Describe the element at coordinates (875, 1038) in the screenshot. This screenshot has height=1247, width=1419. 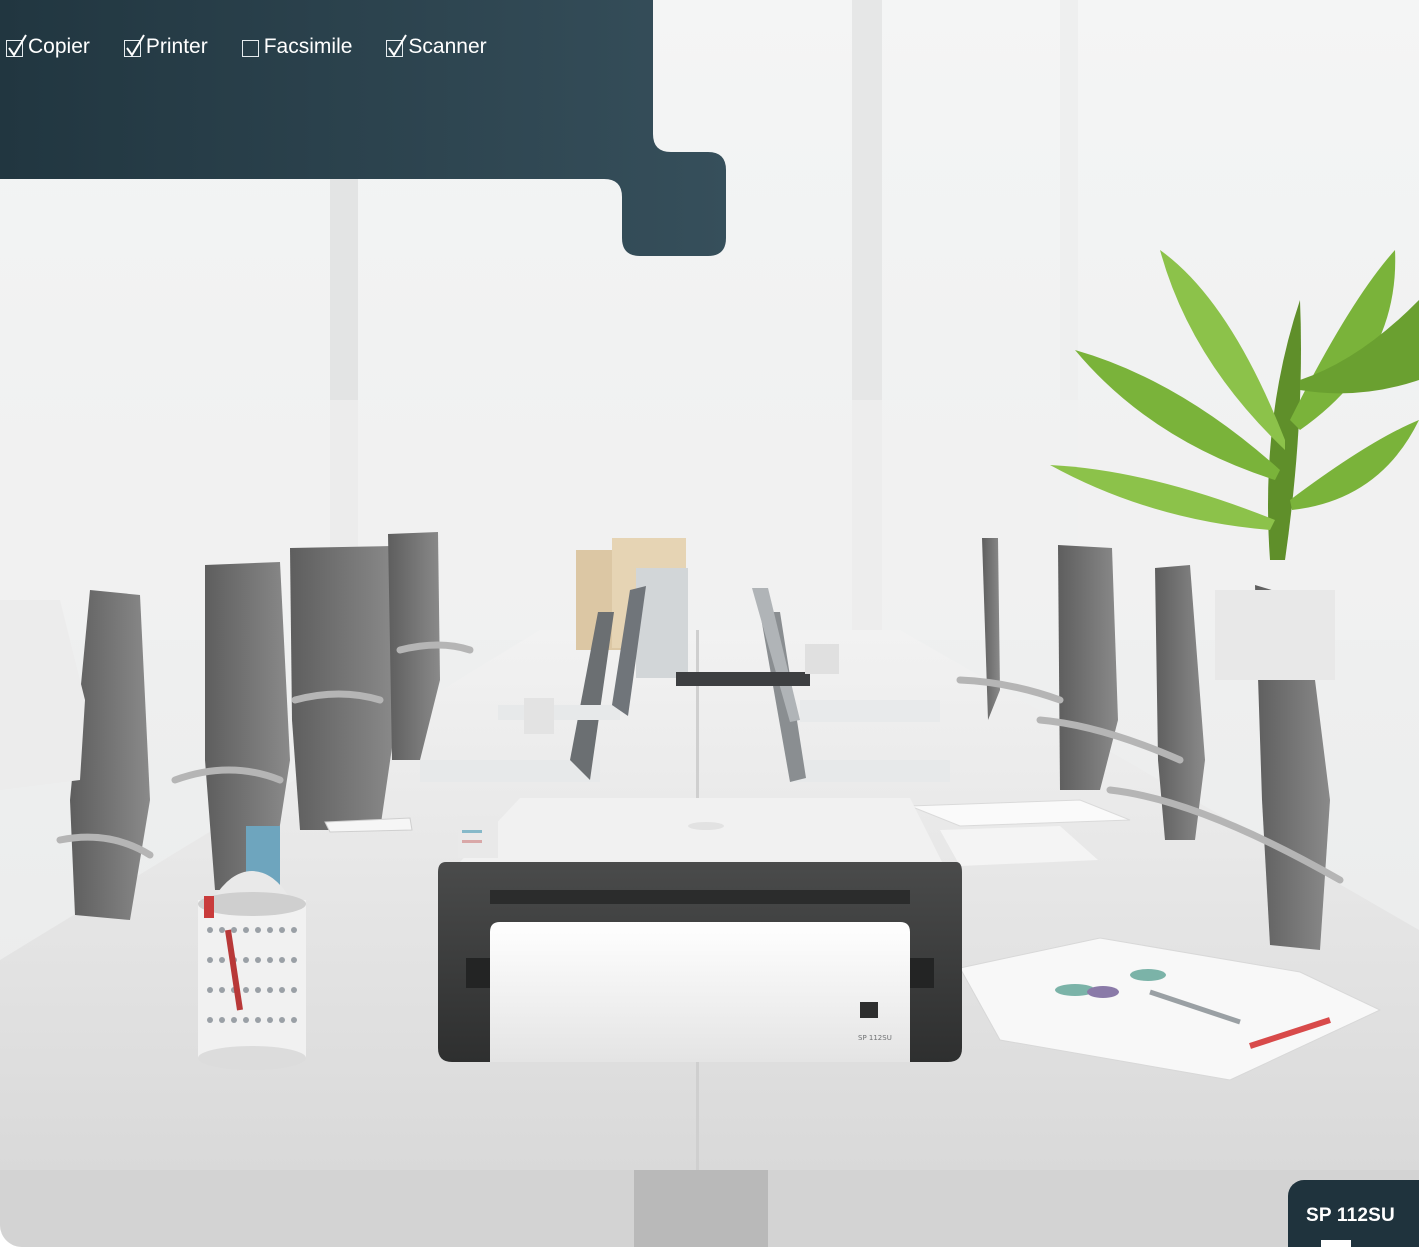
I see `printer-badge: SP 112SU` at that location.